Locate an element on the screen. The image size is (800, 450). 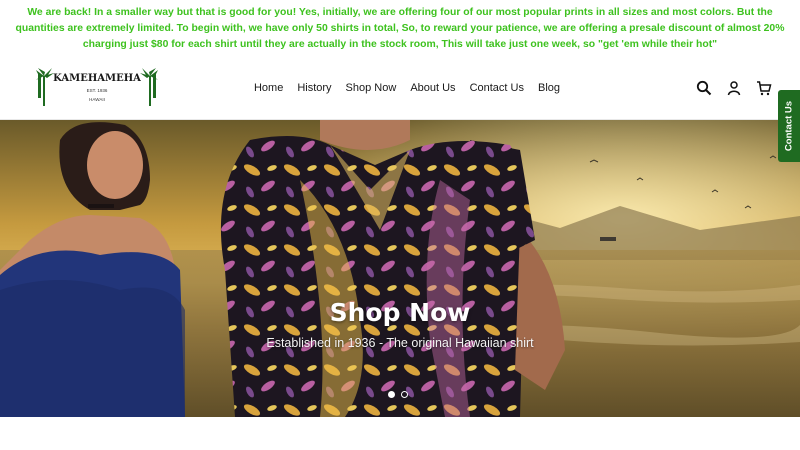
contact-us-tab-label: Contact Us is located at coordinates (789, 126).